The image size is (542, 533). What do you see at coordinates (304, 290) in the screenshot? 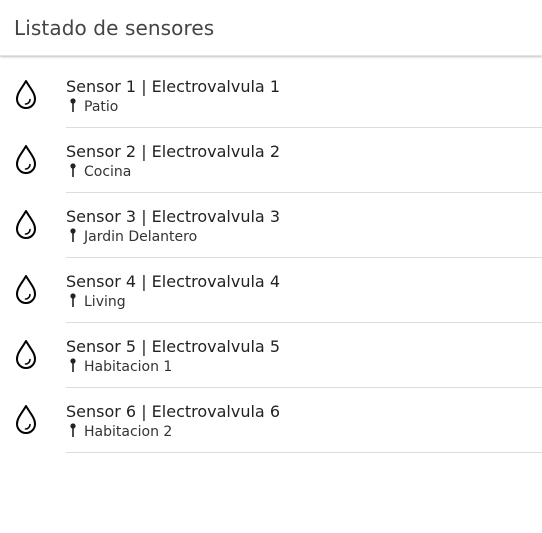
I see `sensor-item-content: Sensor 4 | Electrovalvula 4 Living` at bounding box center [304, 290].